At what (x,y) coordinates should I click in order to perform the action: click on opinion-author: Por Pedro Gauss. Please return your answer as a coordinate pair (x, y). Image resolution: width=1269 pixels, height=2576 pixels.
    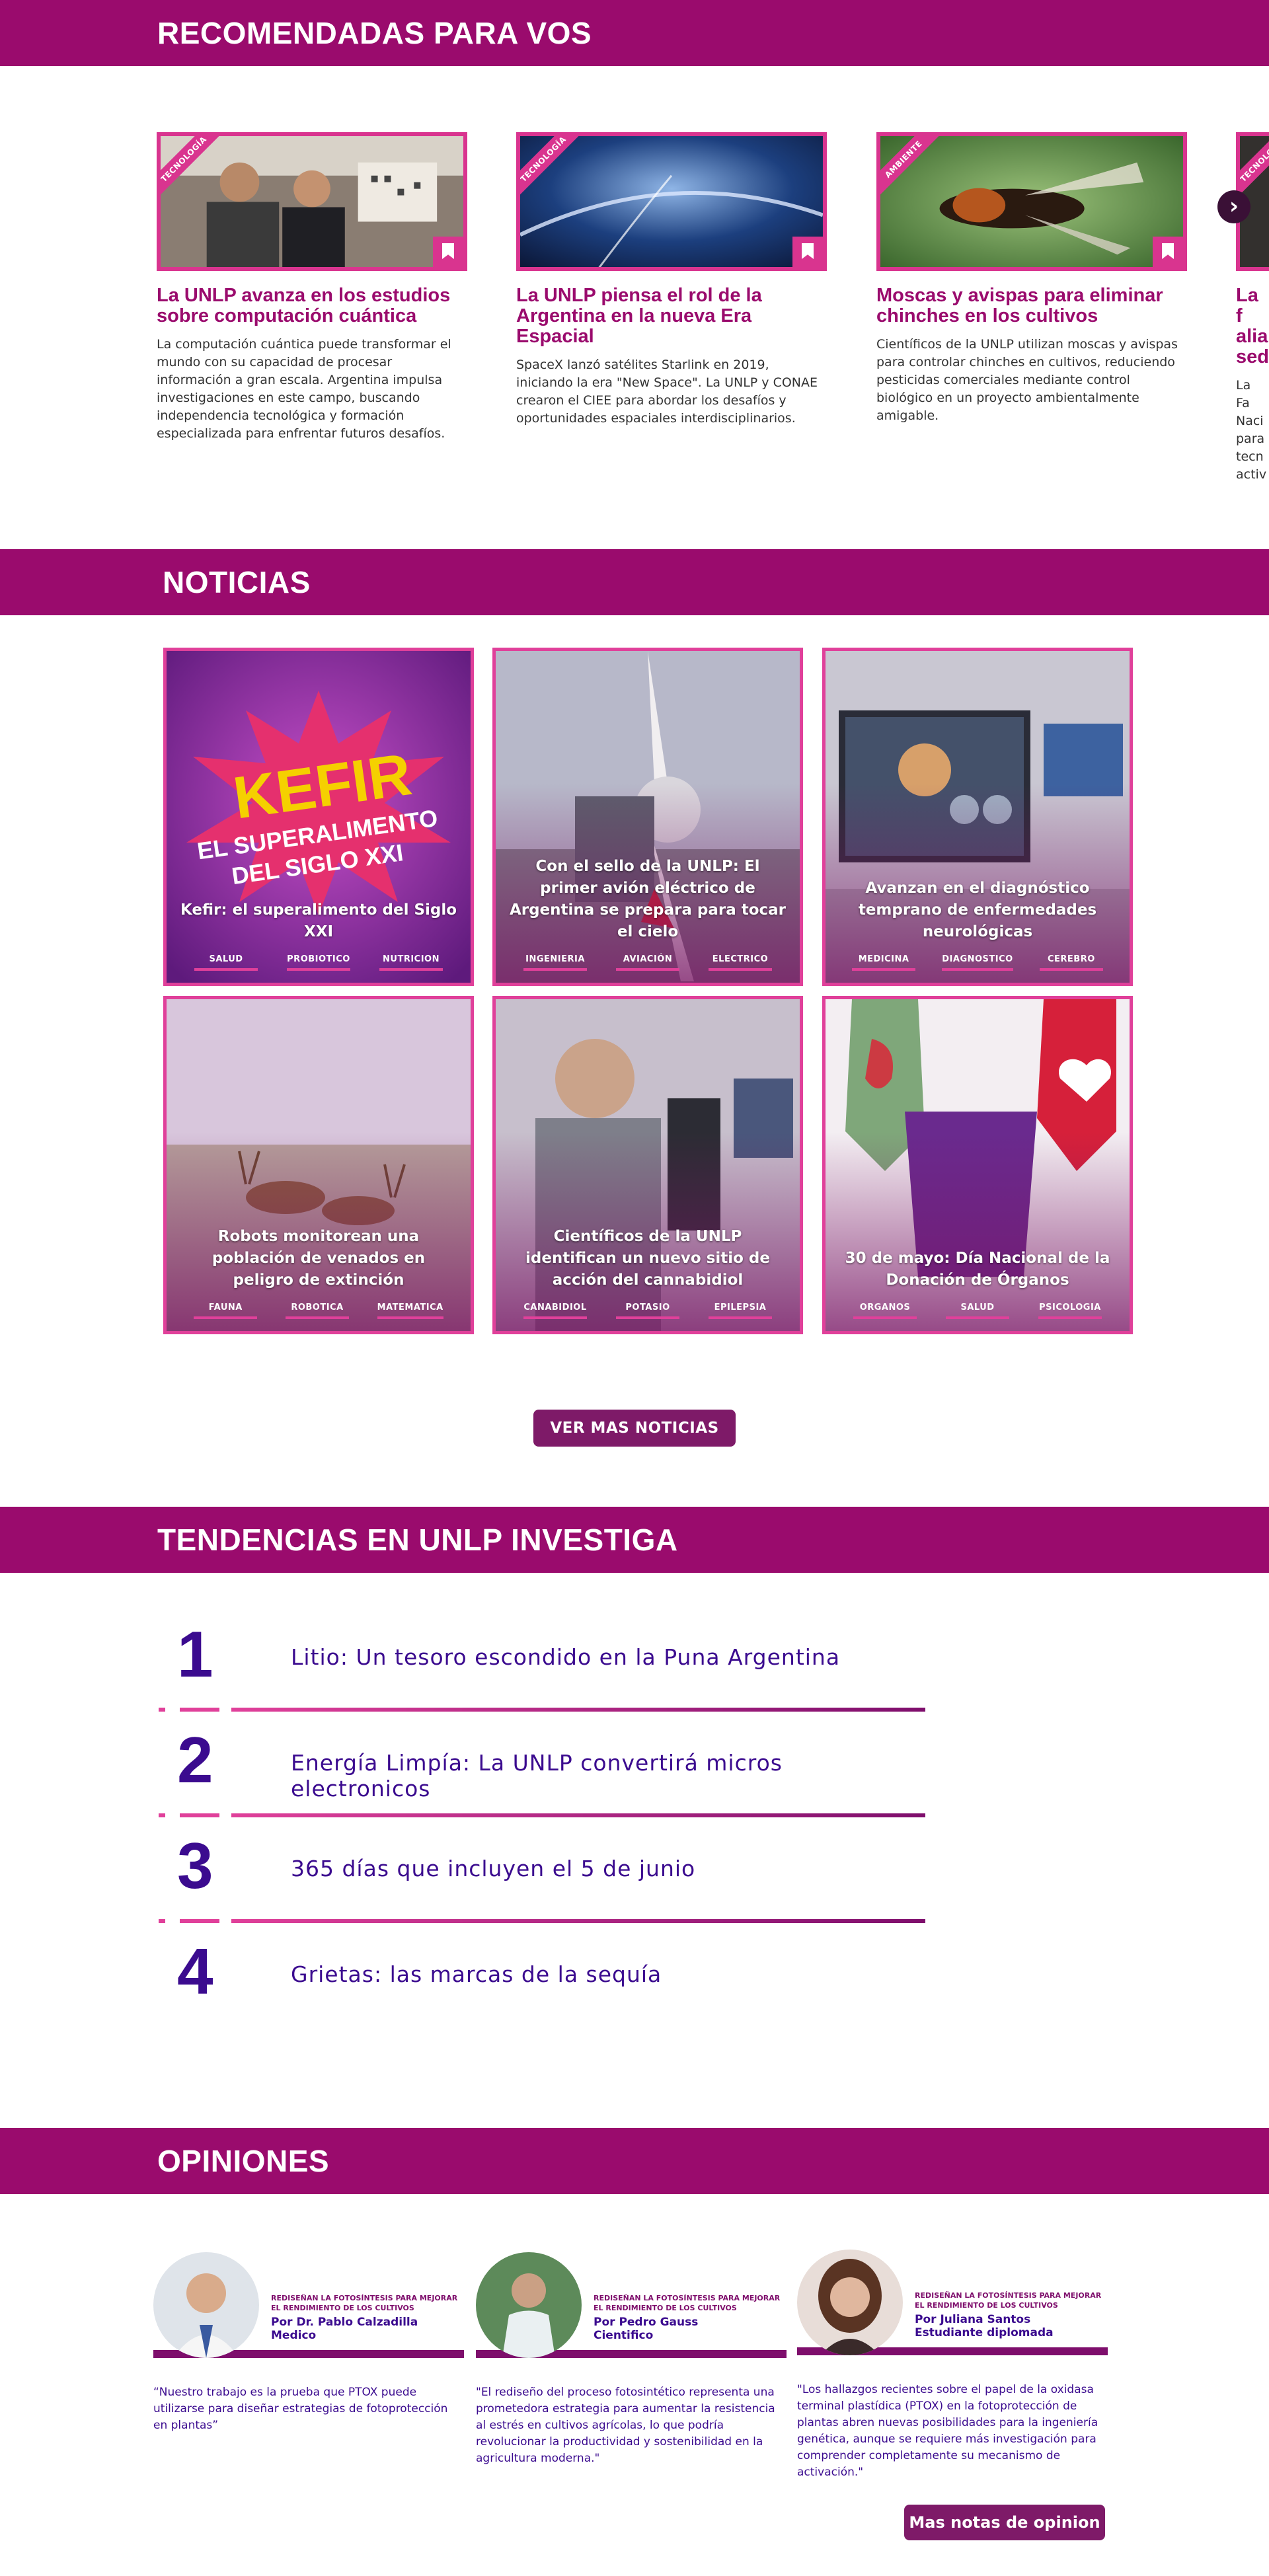
    Looking at the image, I should click on (646, 2323).